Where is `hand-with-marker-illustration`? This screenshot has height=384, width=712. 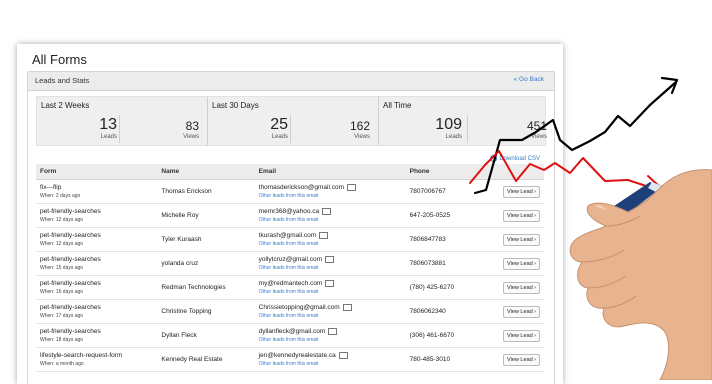
hand-with-marker-illustration is located at coordinates (640, 274).